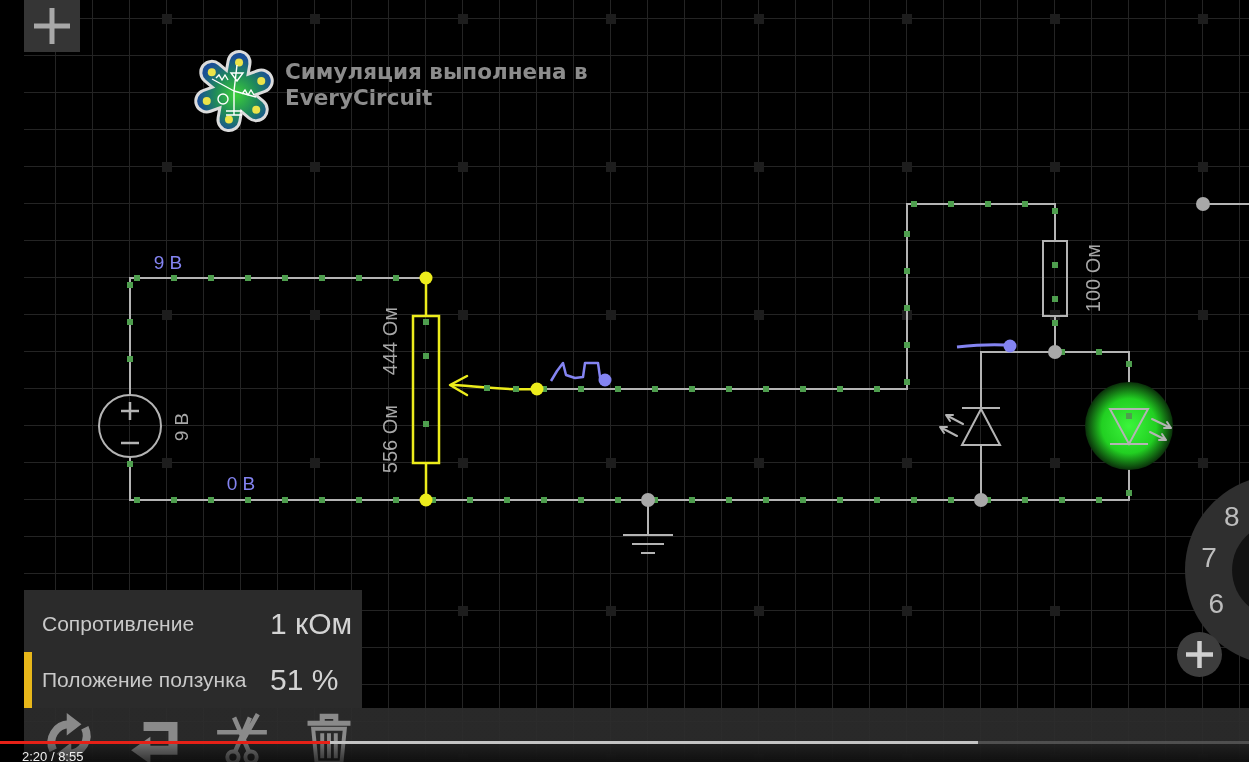 Image resolution: width=1249 pixels, height=762 pixels. I want to click on dial-number: 8, so click(1232, 516).